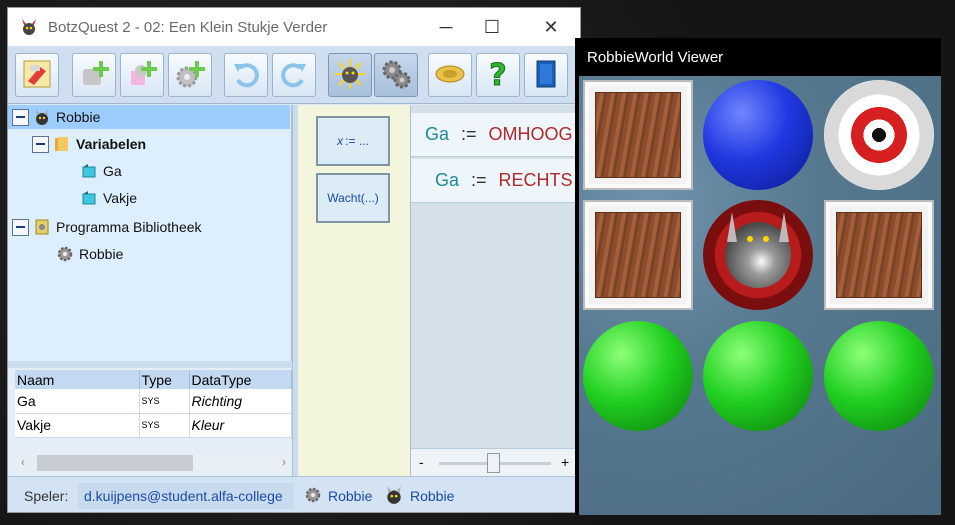  I want to click on robot-edit-icon, so click(37, 75).